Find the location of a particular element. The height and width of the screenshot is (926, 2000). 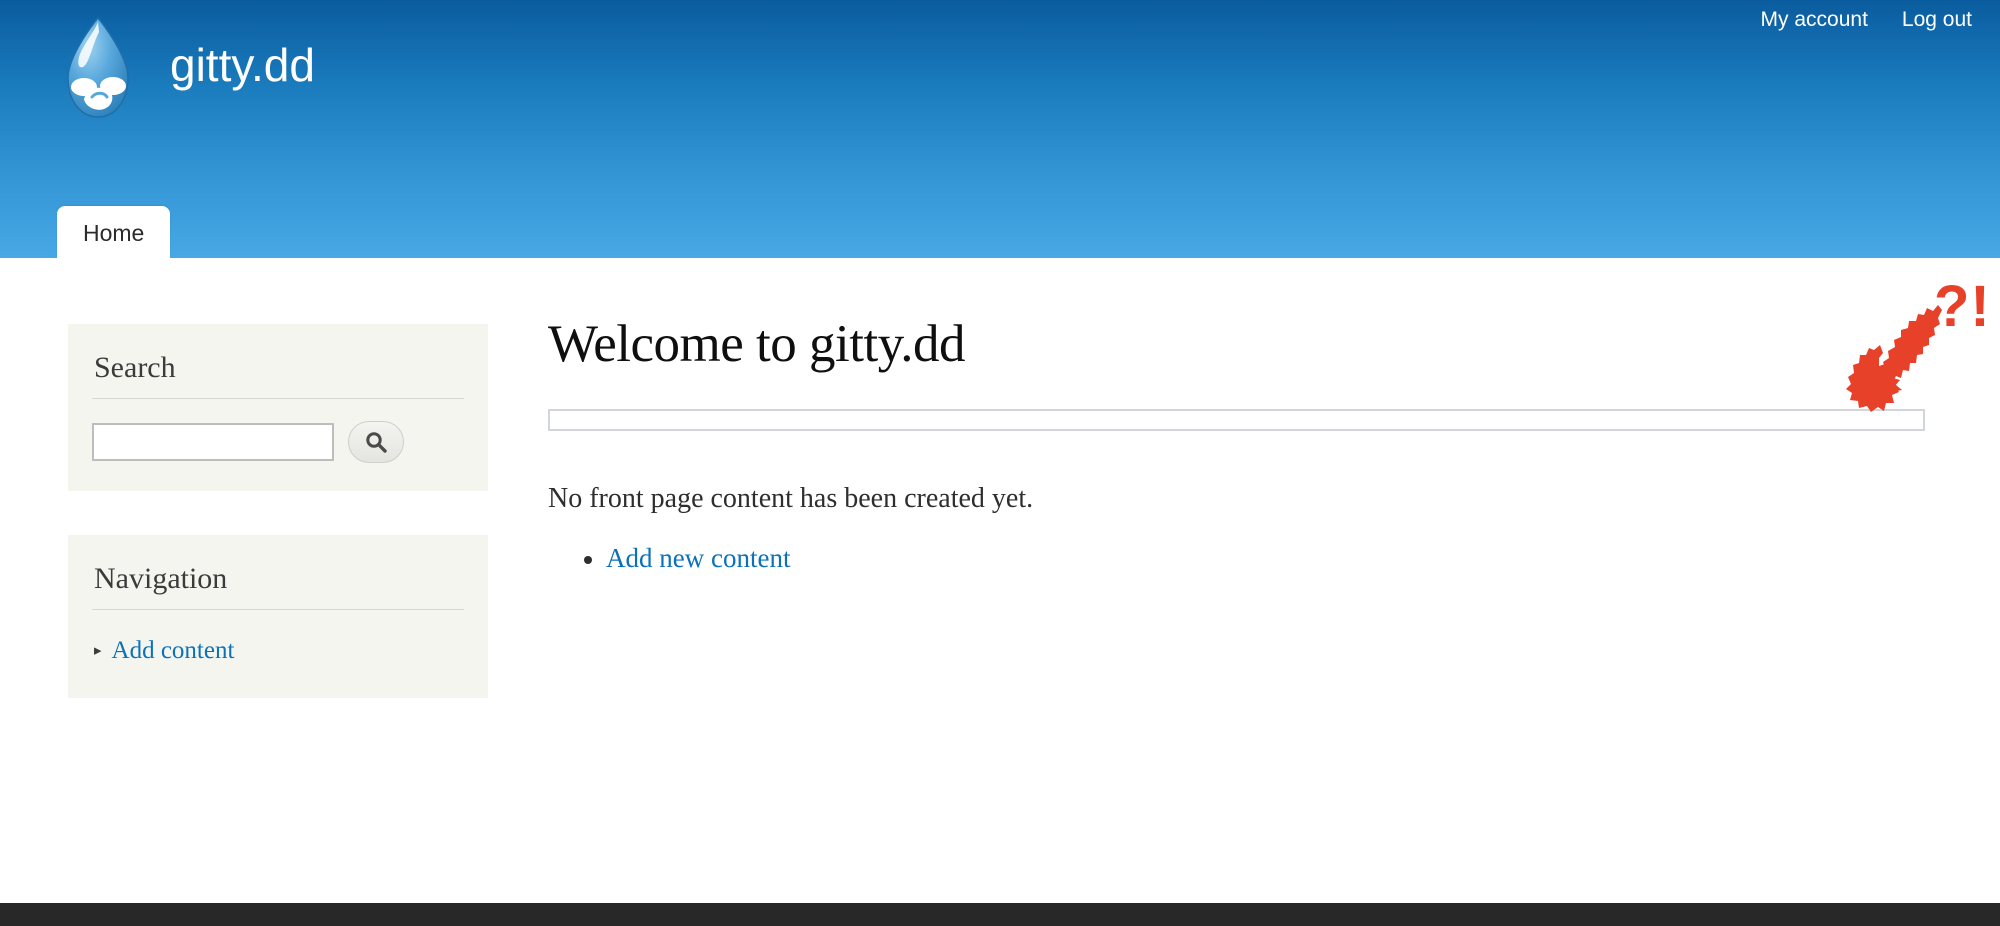

add-new-content-link: Add new content is located at coordinates (698, 558).